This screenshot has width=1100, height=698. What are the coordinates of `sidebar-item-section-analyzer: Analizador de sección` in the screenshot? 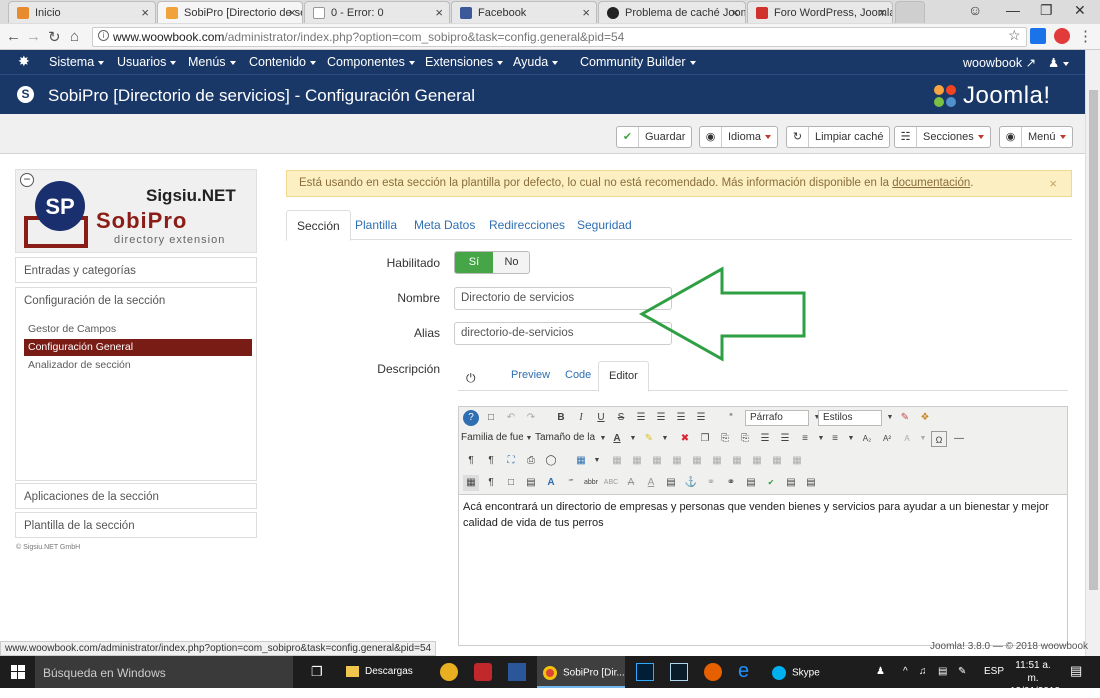 It's located at (138, 365).